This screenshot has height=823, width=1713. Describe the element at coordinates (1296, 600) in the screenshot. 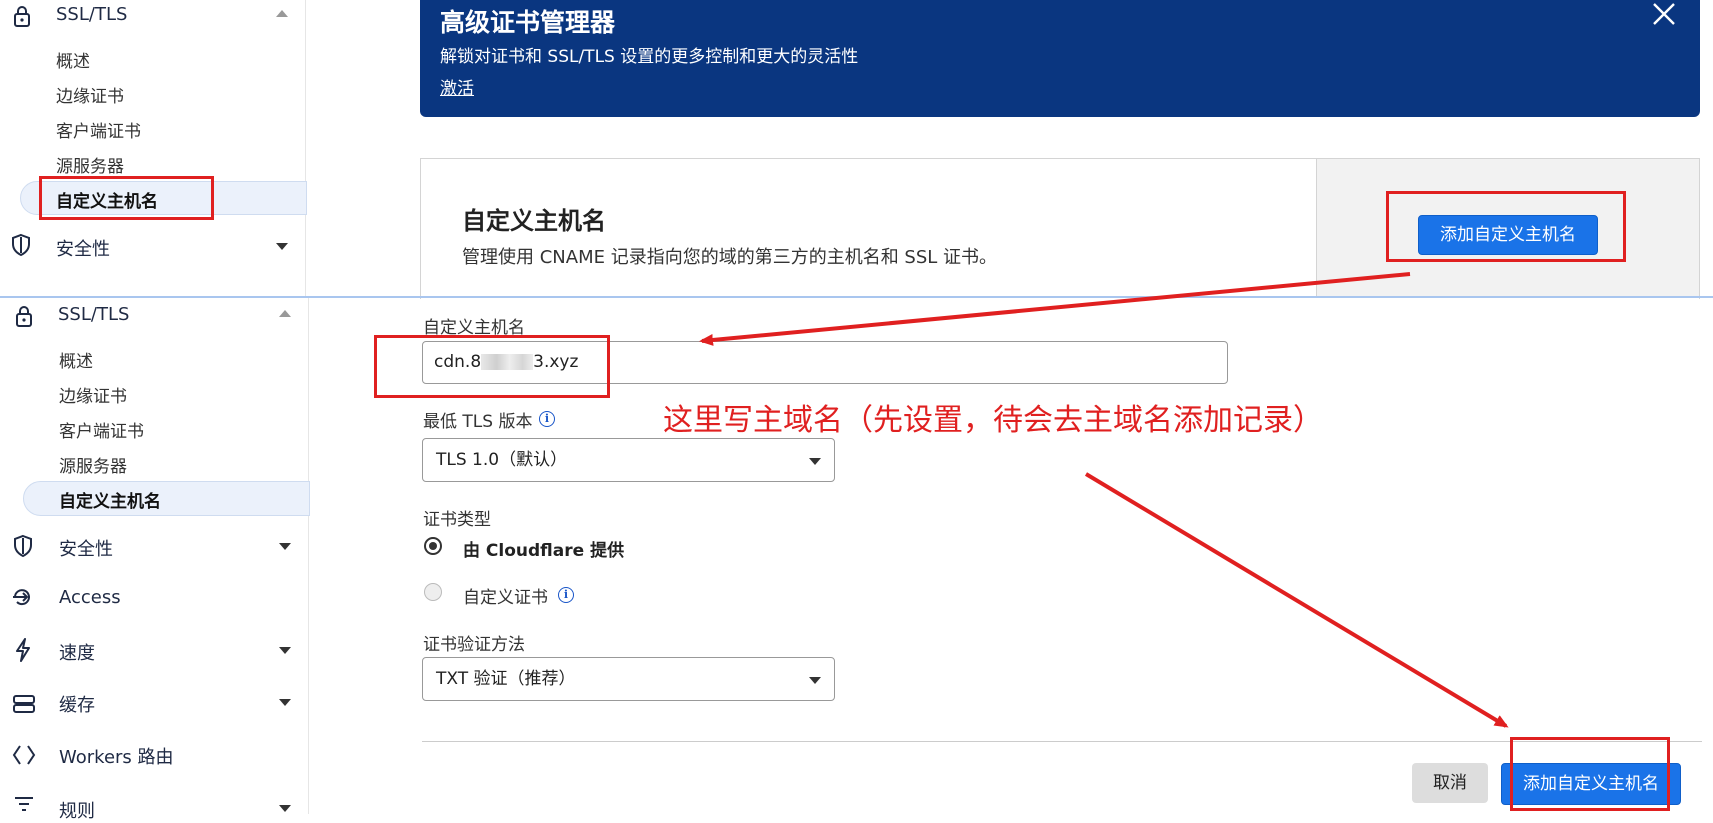

I see `annotation-arrow-to-submit` at that location.